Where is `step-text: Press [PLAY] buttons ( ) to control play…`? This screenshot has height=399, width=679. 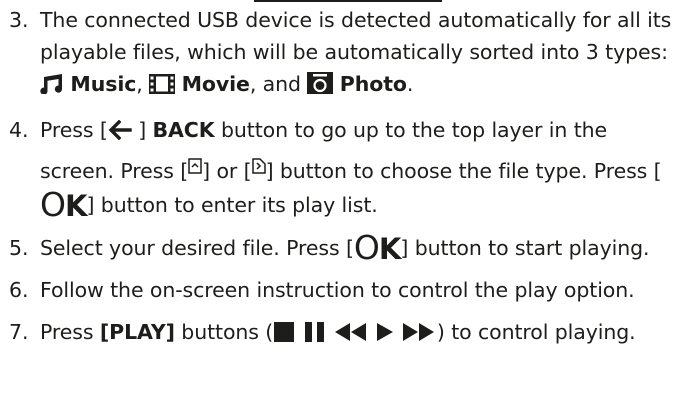
step-text: Press [PLAY] buttons ( ) to control play… is located at coordinates (338, 332).